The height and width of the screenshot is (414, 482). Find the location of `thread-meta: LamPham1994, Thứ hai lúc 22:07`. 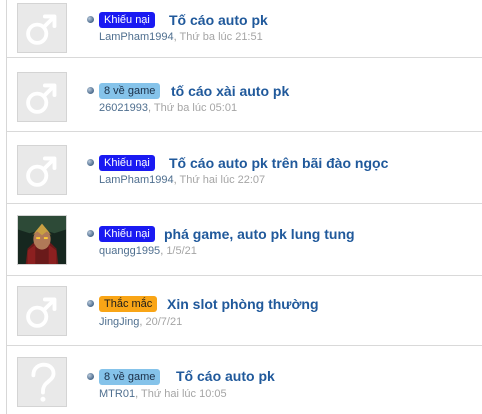

thread-meta: LamPham1994, Thứ hai lúc 22:07 is located at coordinates (182, 180).